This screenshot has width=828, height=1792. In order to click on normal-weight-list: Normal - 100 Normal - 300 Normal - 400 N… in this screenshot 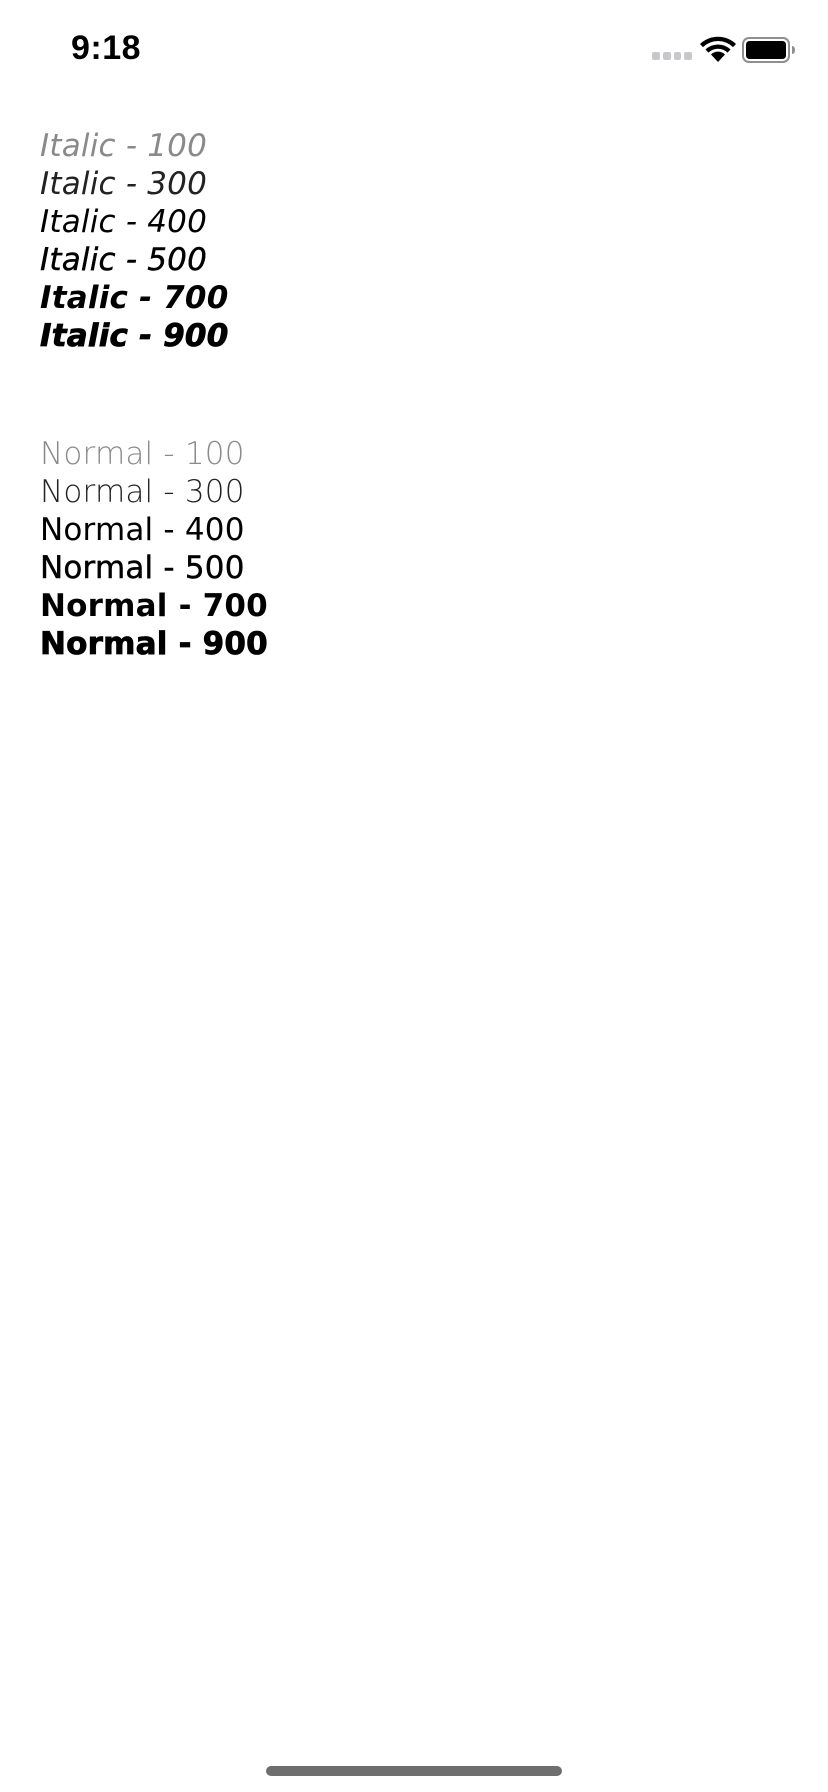, I will do `click(154, 549)`.